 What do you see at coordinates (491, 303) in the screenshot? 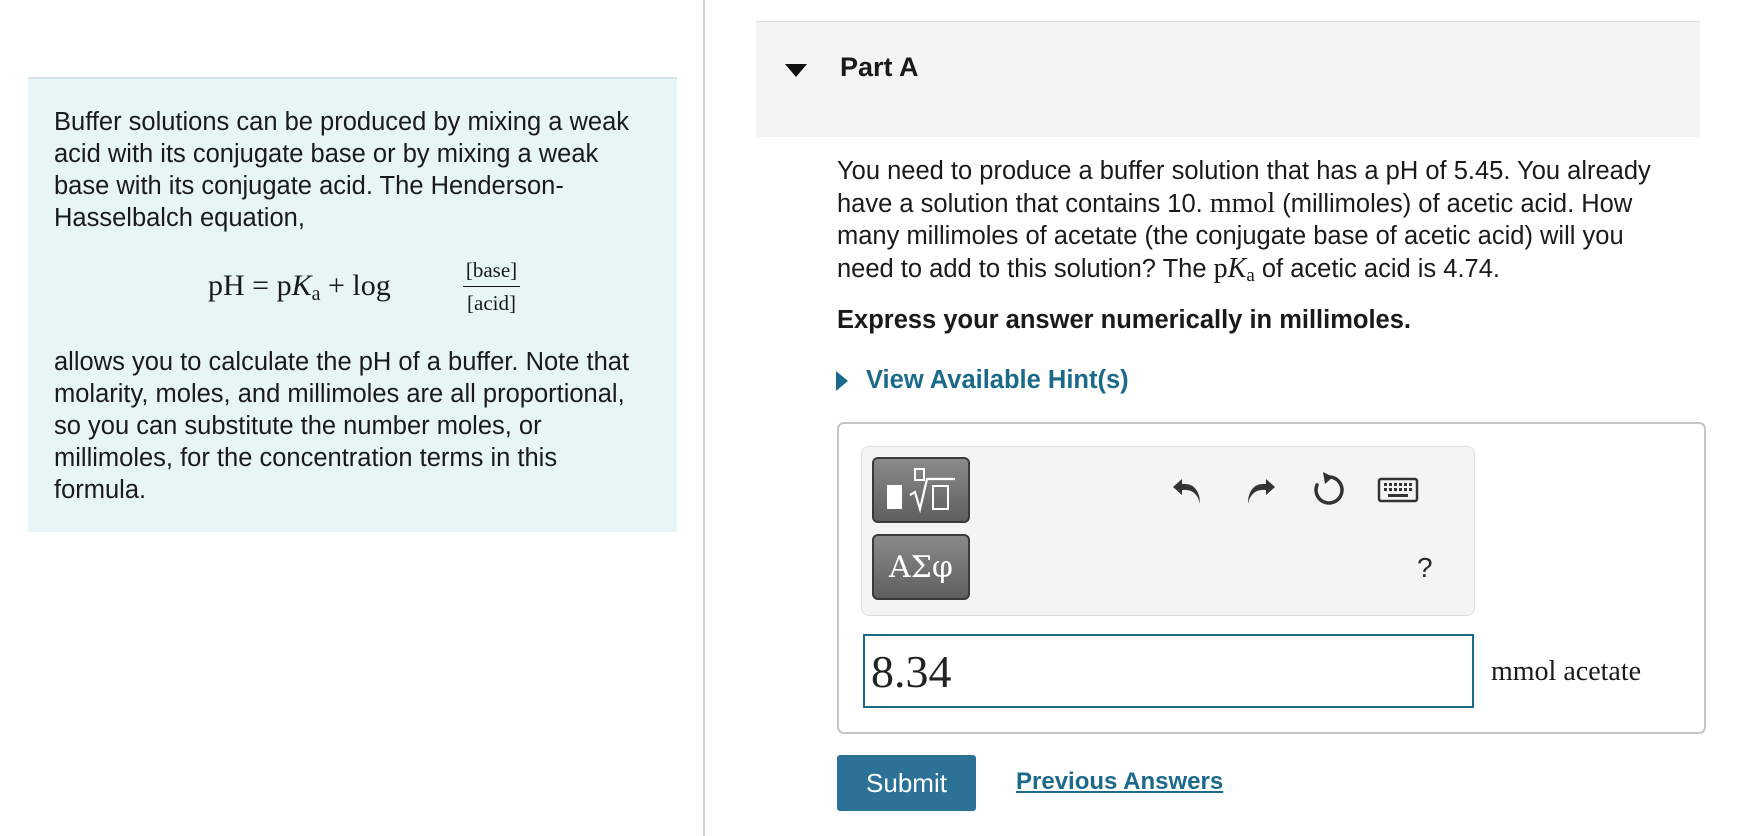
I see `equation-denominator: [acid]` at bounding box center [491, 303].